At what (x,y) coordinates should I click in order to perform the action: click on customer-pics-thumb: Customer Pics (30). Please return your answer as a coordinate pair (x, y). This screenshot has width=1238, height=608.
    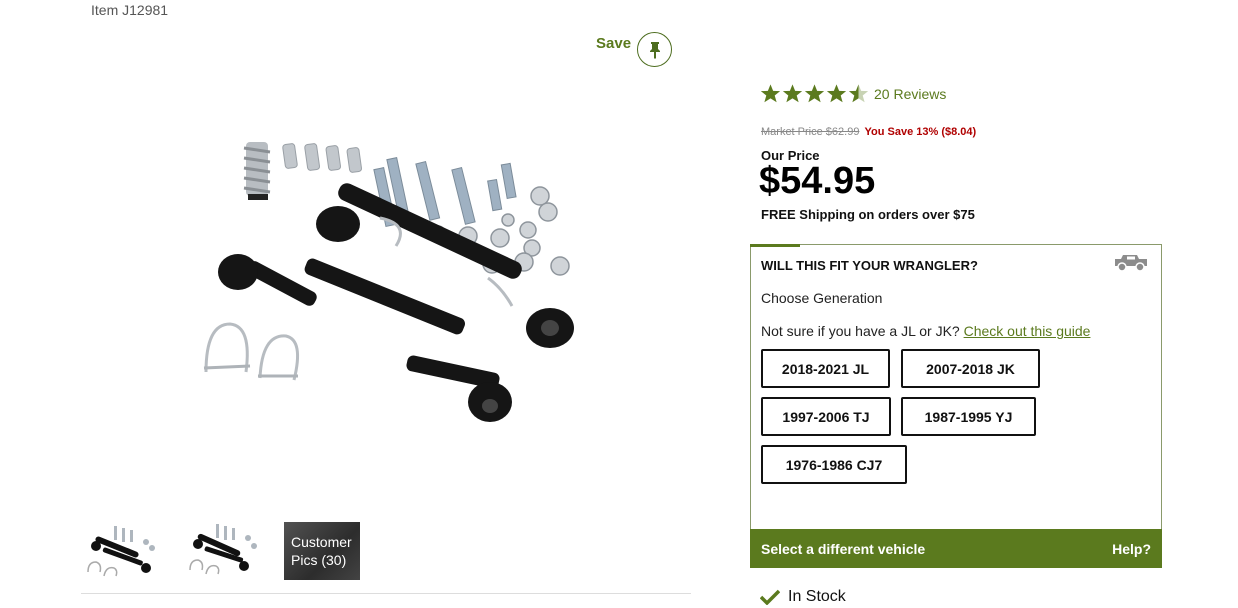
    Looking at the image, I should click on (322, 551).